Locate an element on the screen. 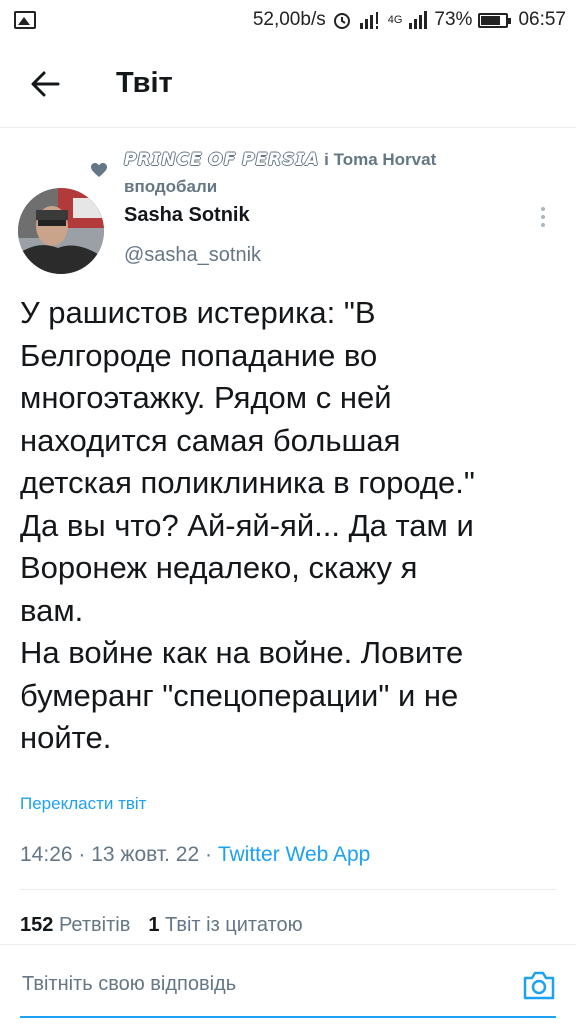 This screenshot has height=1024, width=576. heart-icon is located at coordinates (99, 170).